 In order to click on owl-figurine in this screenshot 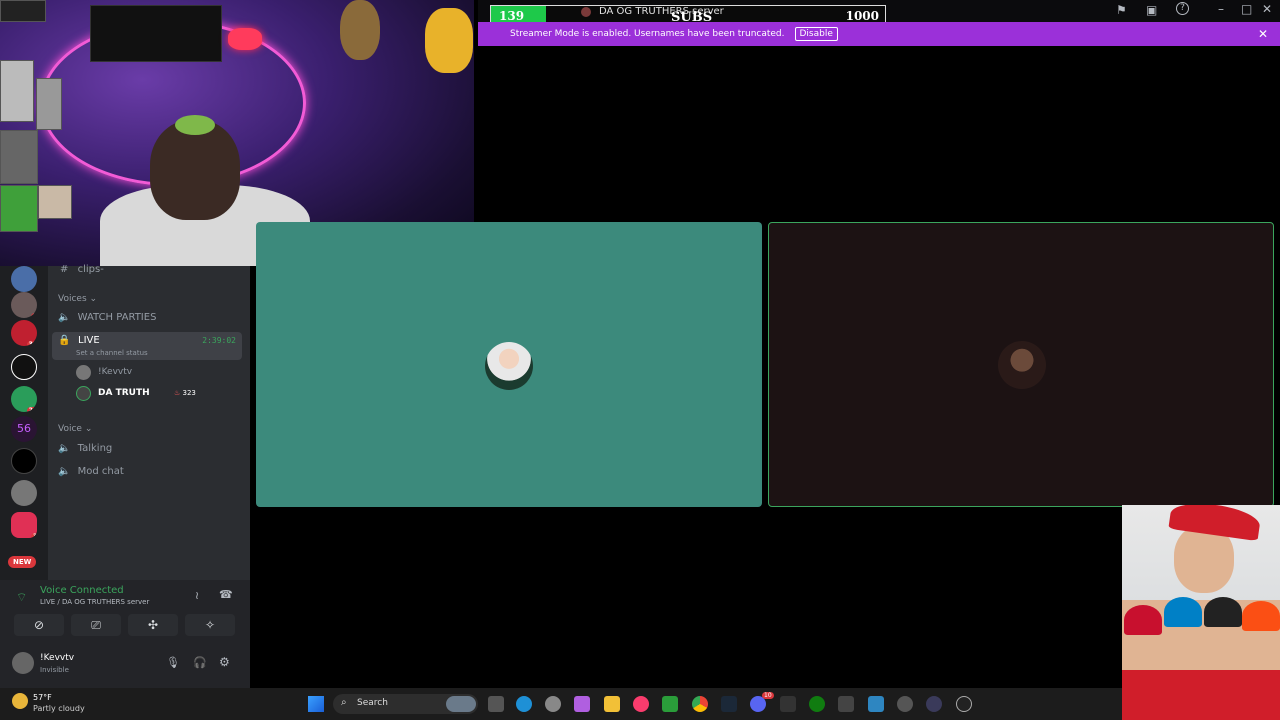, I will do `click(360, 30)`.